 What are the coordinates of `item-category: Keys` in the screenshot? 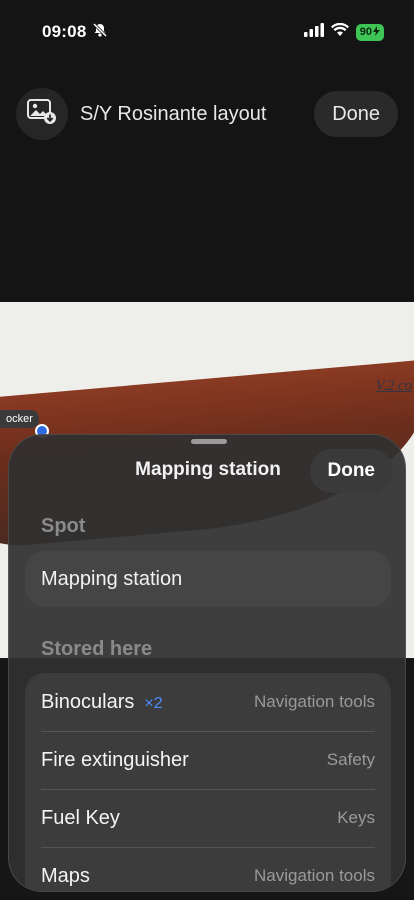 It's located at (356, 817).